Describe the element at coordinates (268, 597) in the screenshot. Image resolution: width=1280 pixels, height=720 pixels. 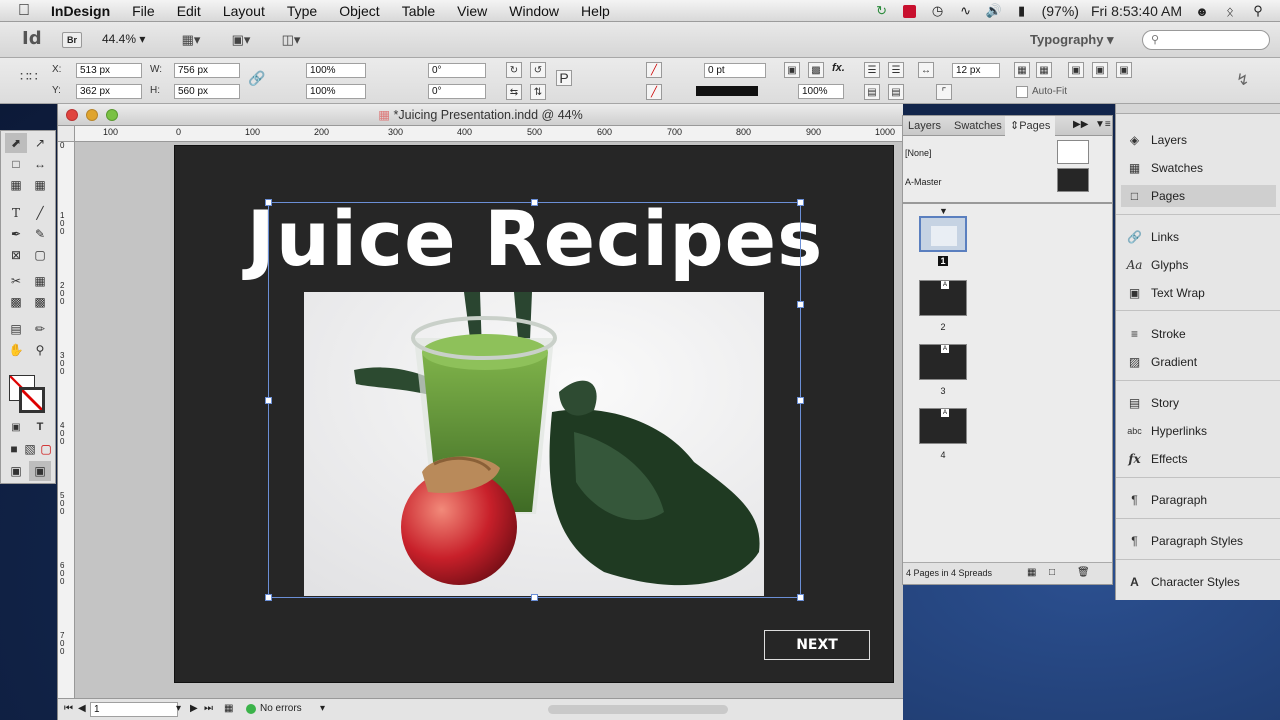
I see `resize-handle-sw` at that location.